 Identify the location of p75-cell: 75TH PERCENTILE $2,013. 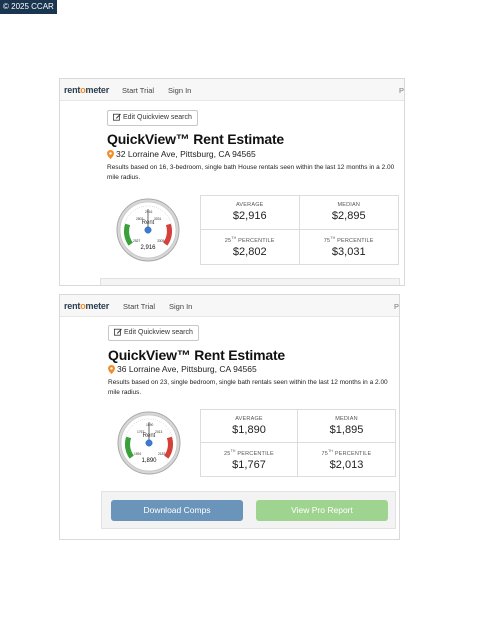
(346, 459).